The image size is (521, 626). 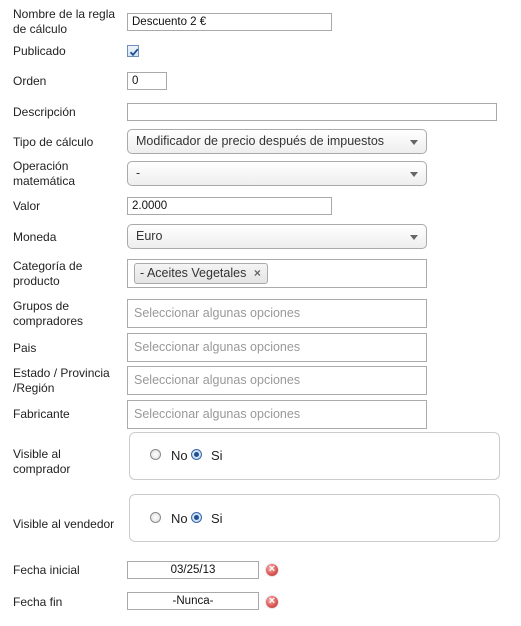 What do you see at coordinates (229, 22) in the screenshot?
I see `nombre-input: Descuento 2 €` at bounding box center [229, 22].